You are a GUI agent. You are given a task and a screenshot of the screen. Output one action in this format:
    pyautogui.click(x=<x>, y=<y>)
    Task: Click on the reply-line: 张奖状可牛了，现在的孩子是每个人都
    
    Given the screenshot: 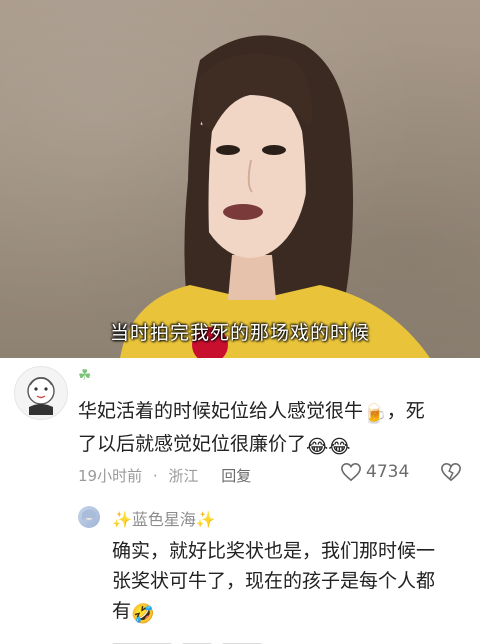 What is the action you would take?
    pyautogui.click(x=274, y=581)
    